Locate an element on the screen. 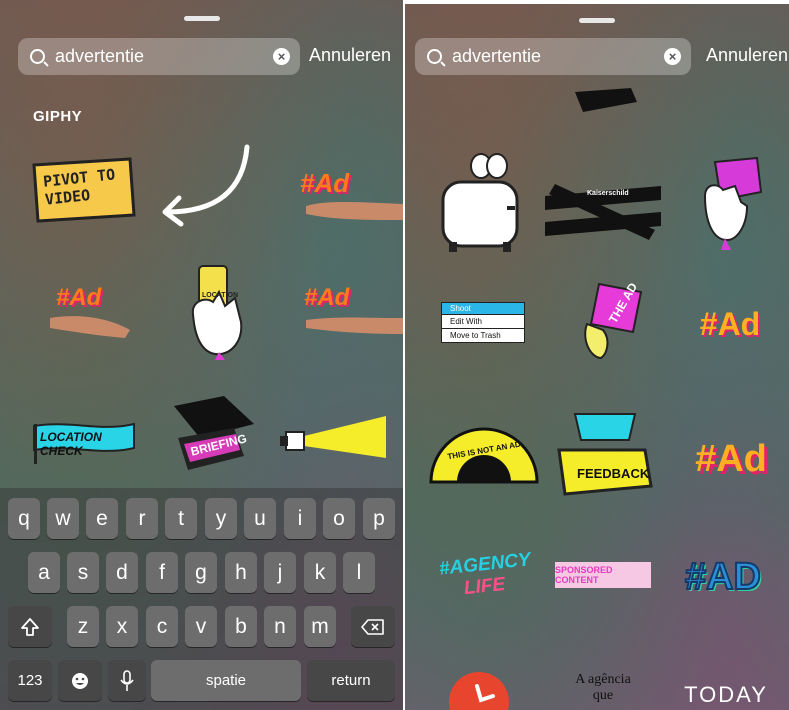 The width and height of the screenshot is (789, 710). sticker-toaster is located at coordinates (480, 204).